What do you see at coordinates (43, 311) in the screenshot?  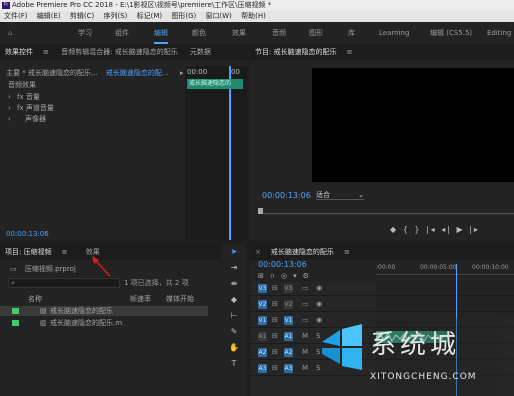 I see `sequence-icon: ▤` at bounding box center [43, 311].